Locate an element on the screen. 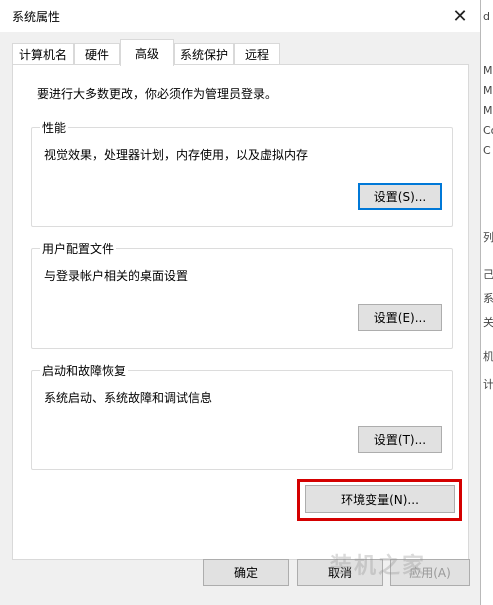 This screenshot has width=493, height=605. highlight-box is located at coordinates (379, 500).